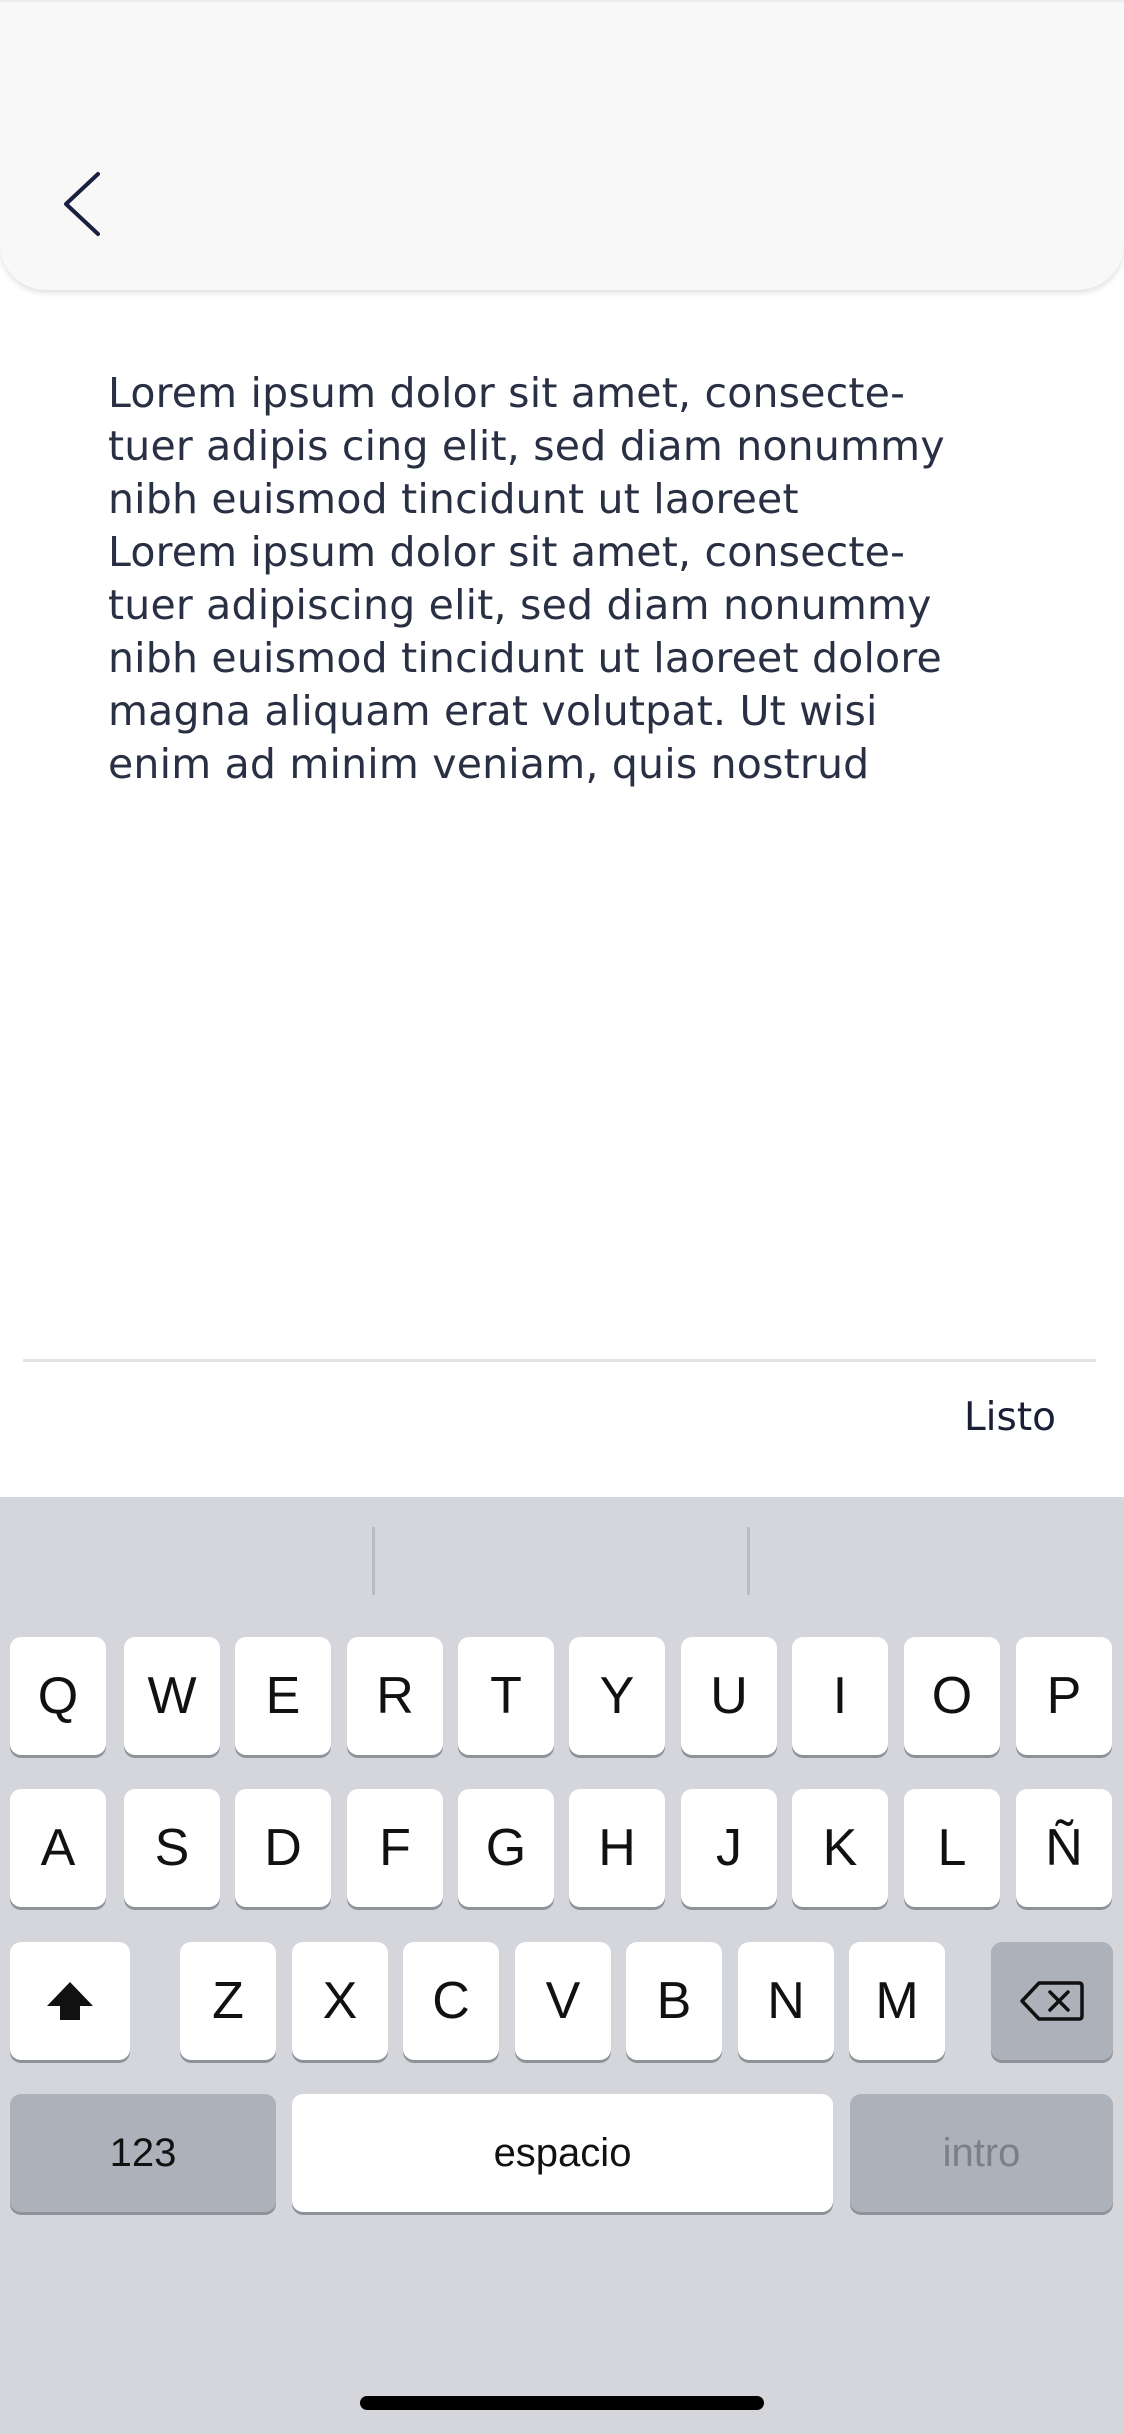  I want to click on key: P, so click(1064, 1696).